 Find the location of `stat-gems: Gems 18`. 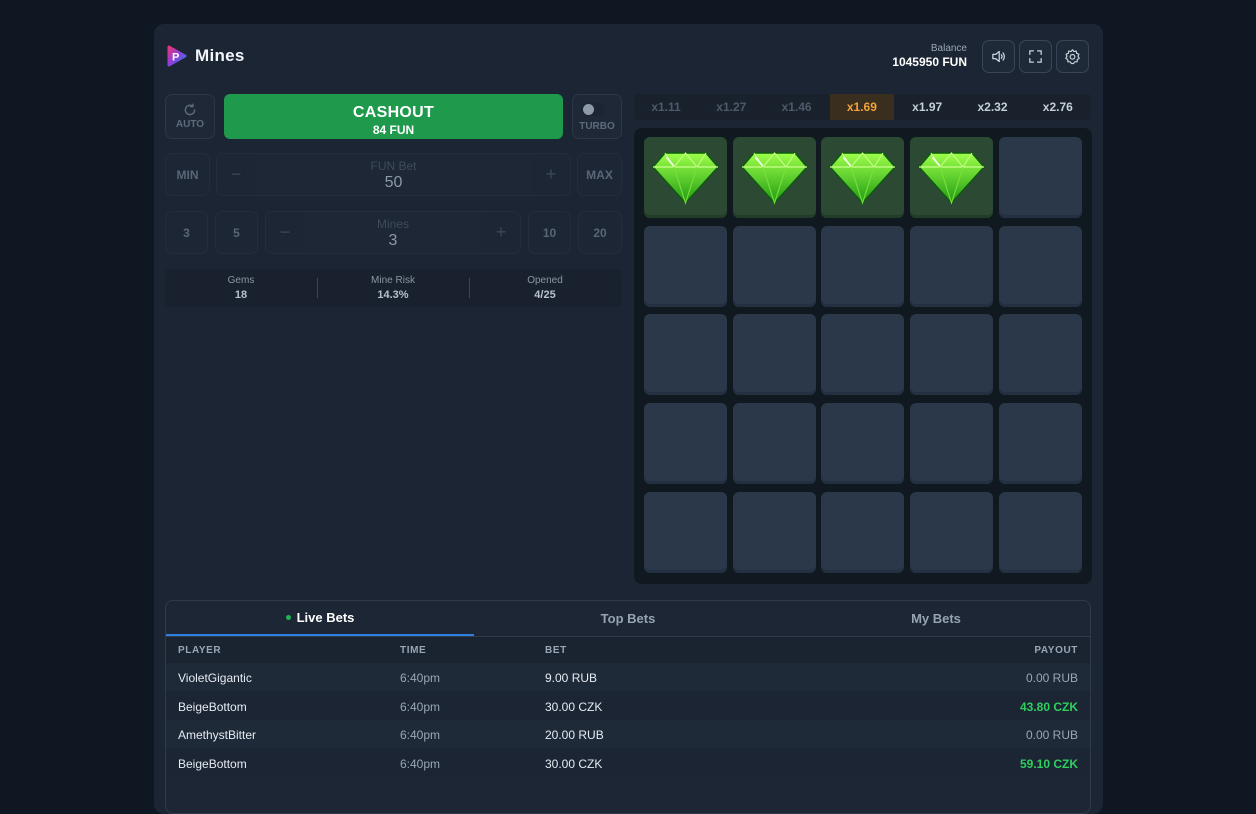

stat-gems: Gems 18 is located at coordinates (241, 285).